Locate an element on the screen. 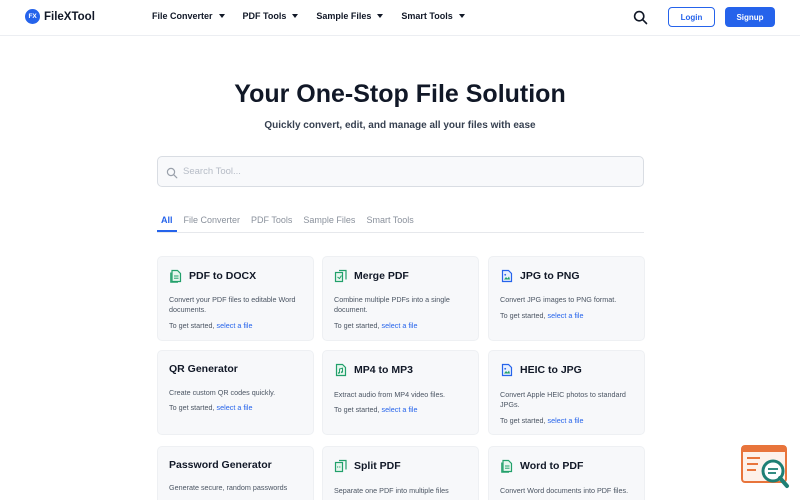 This screenshot has height=500, width=800. nav-smart-tools: Smart Tools is located at coordinates (433, 16).